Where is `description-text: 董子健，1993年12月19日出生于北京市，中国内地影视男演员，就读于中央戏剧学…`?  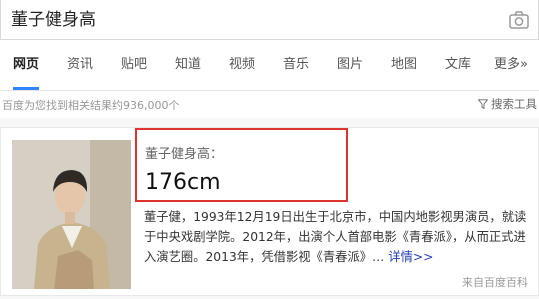
description-text: 董子健，1993年12月19日出生于北京市，中国内地影视男演员，就读于中央戏剧学… is located at coordinates (335, 237).